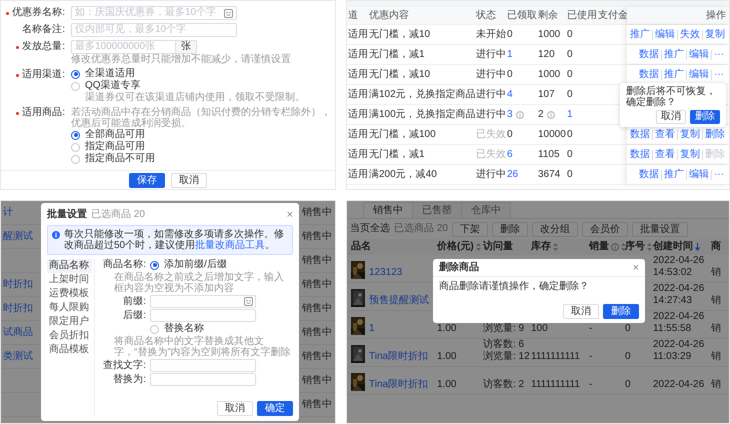 The height and width of the screenshot is (424, 730). What do you see at coordinates (201, 118) in the screenshot?
I see `hint-text: 若活动商品中存在分销商品（知识付费的分销专栏除外），优惠后可能造成利润受损。` at bounding box center [201, 118].